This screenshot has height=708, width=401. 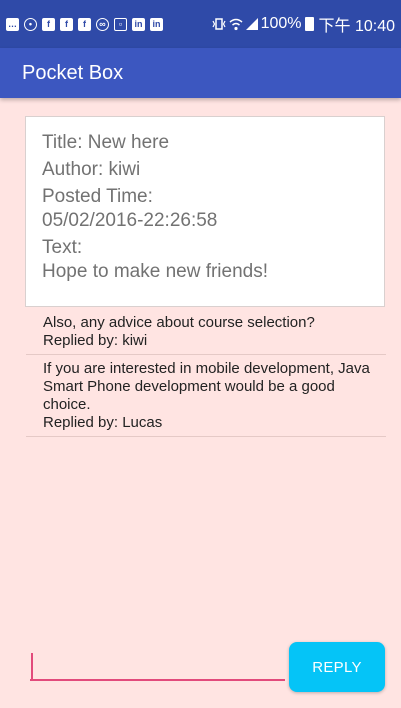 What do you see at coordinates (97, 196) in the screenshot?
I see `posted-time-label: Posted Time:` at bounding box center [97, 196].